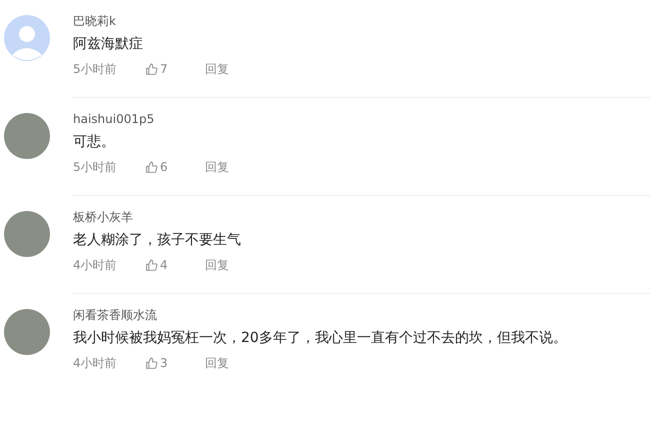  I want to click on comment-text: 老人糊涂了，孩子不要生气, so click(157, 240).